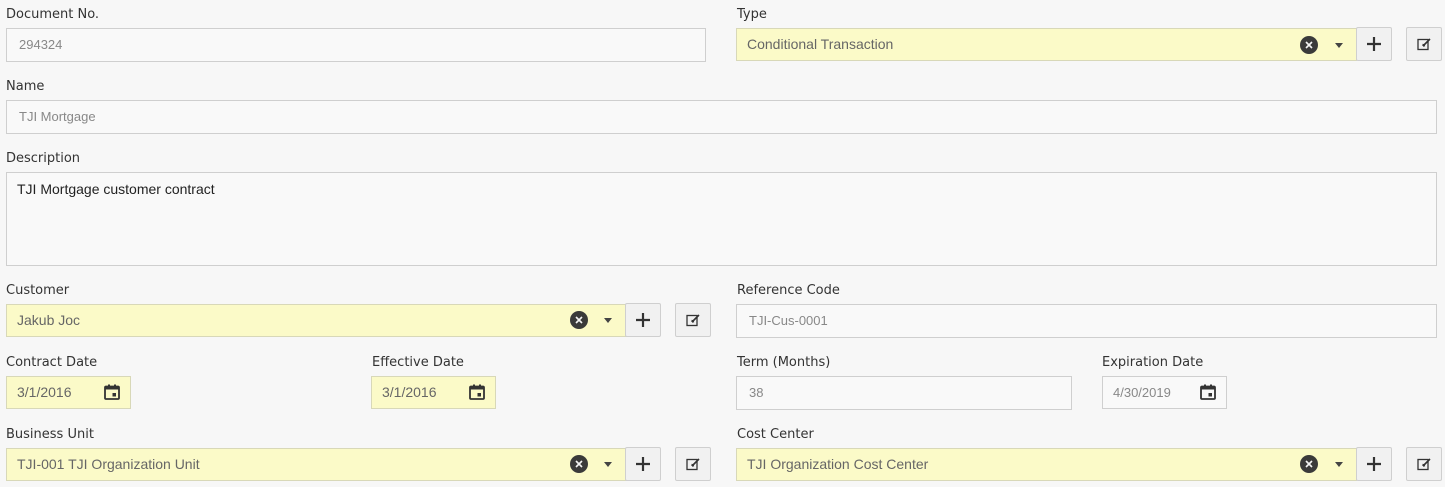 Image resolution: width=1445 pixels, height=487 pixels. Describe the element at coordinates (608, 464) in the screenshot. I see `business-unit-chevron-down-icon` at that location.